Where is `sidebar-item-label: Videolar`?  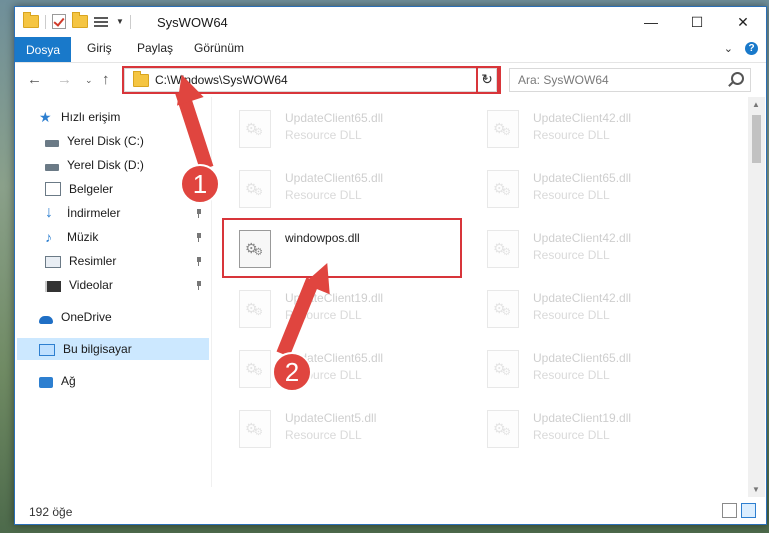
sidebar-item-label: Videolar is located at coordinates (91, 285).